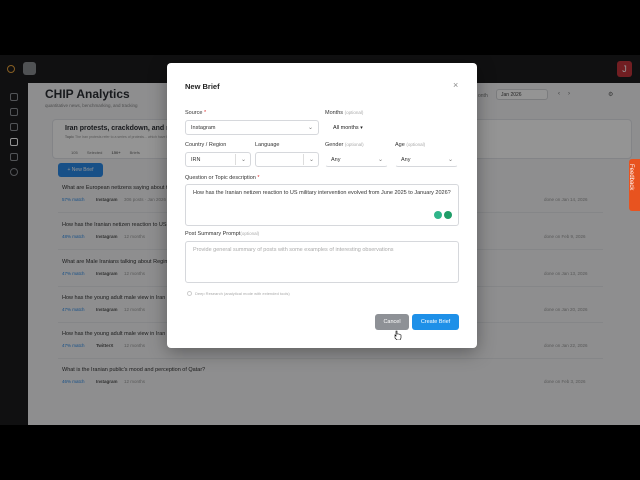 This screenshot has width=640, height=480. Describe the element at coordinates (455, 85) in the screenshot. I see `close-icon: ×` at that location.